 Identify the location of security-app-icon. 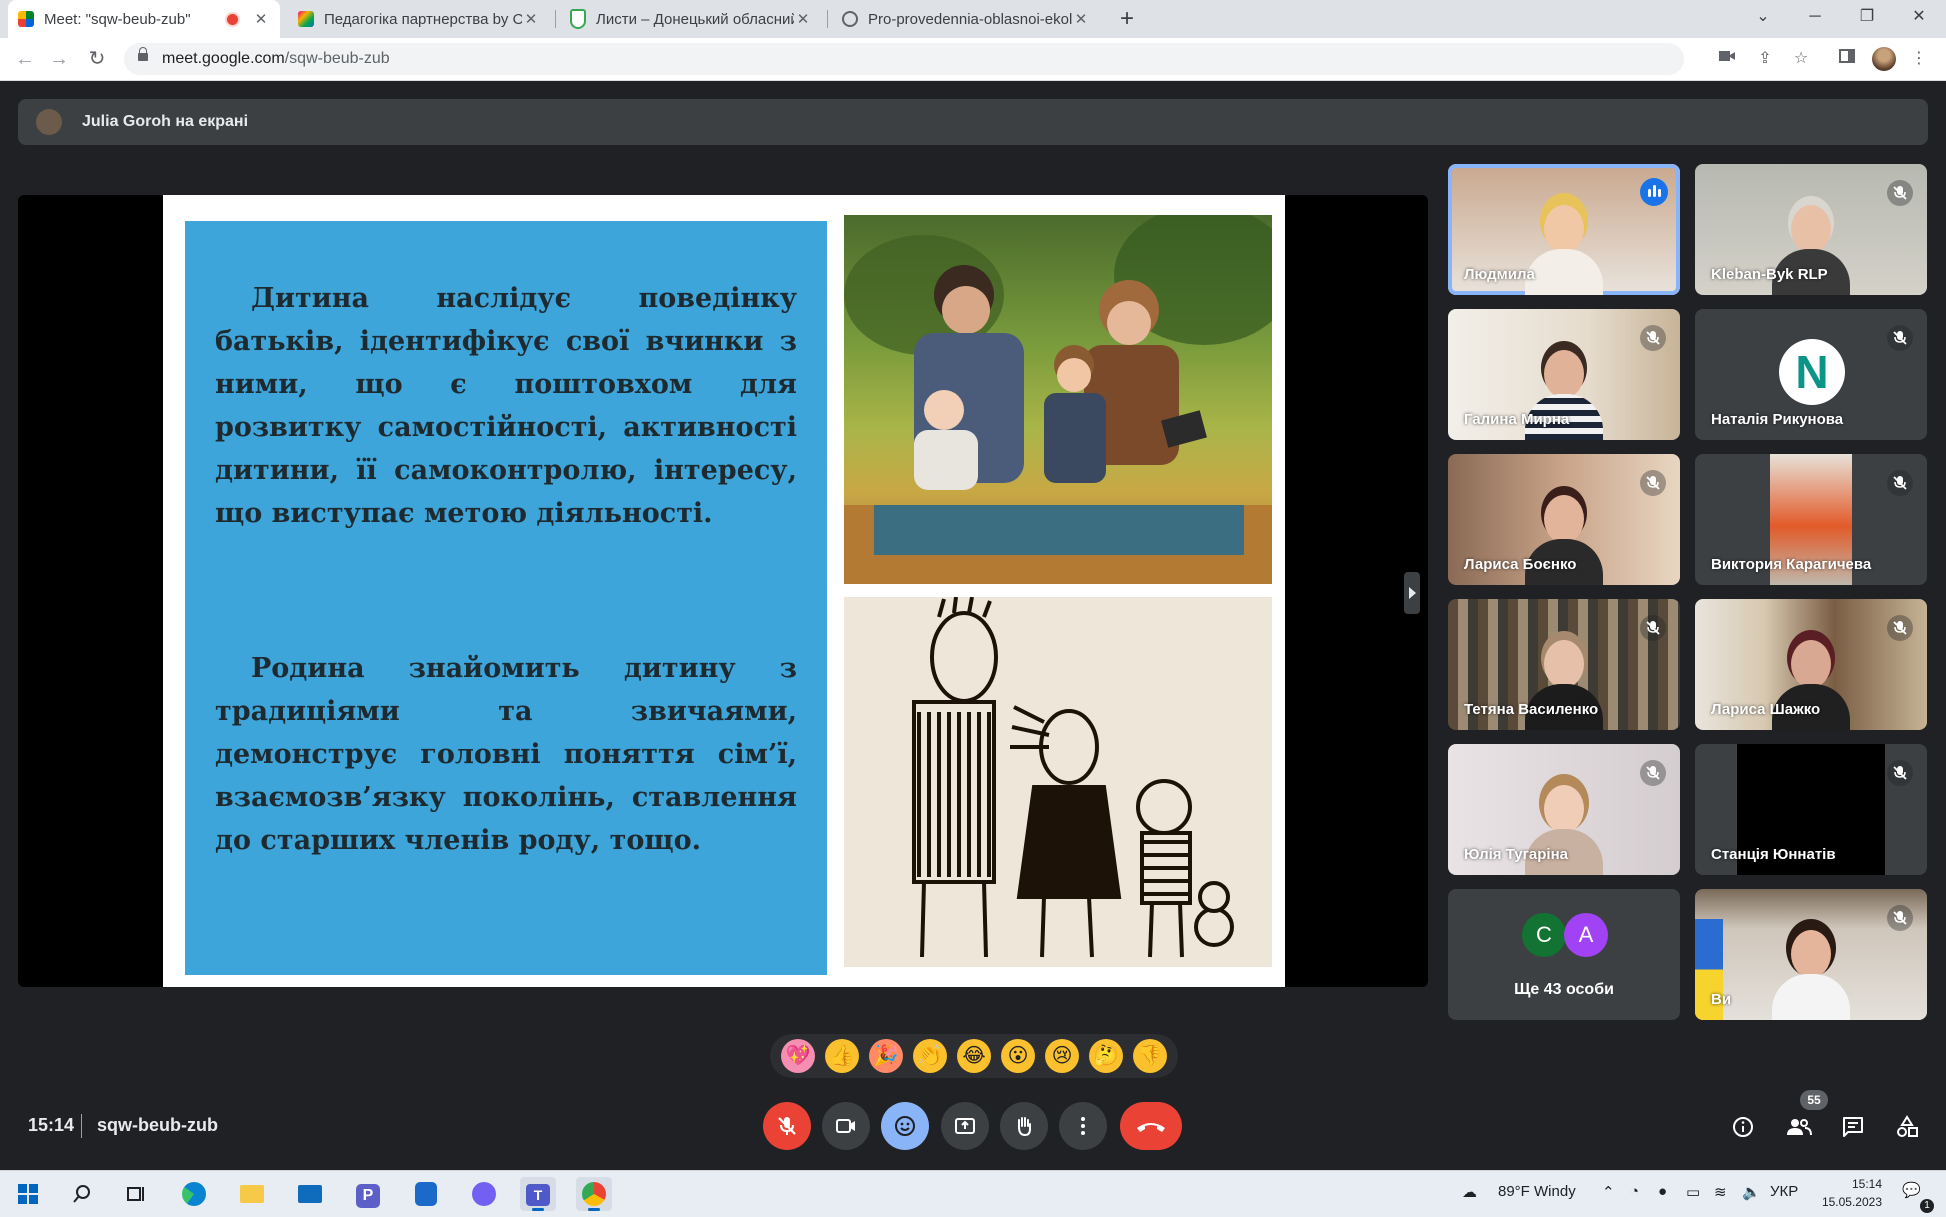
(426, 1194).